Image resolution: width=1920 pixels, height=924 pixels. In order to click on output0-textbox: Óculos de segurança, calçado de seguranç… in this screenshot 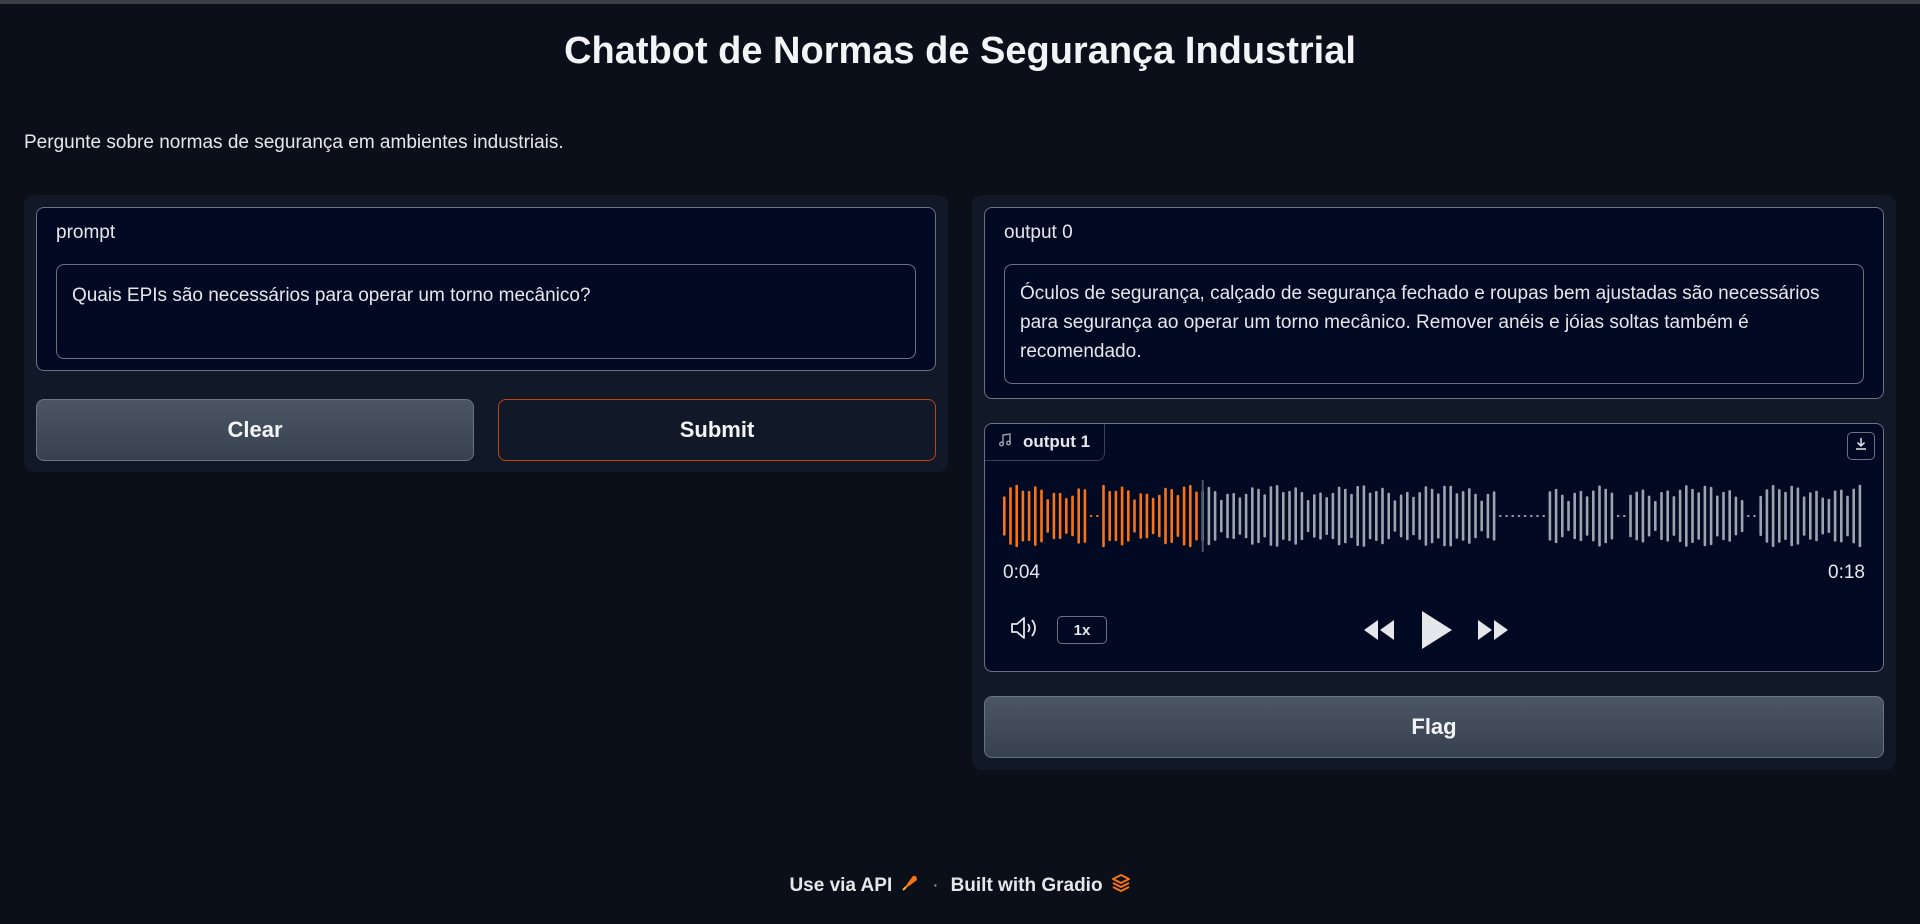, I will do `click(1434, 324)`.